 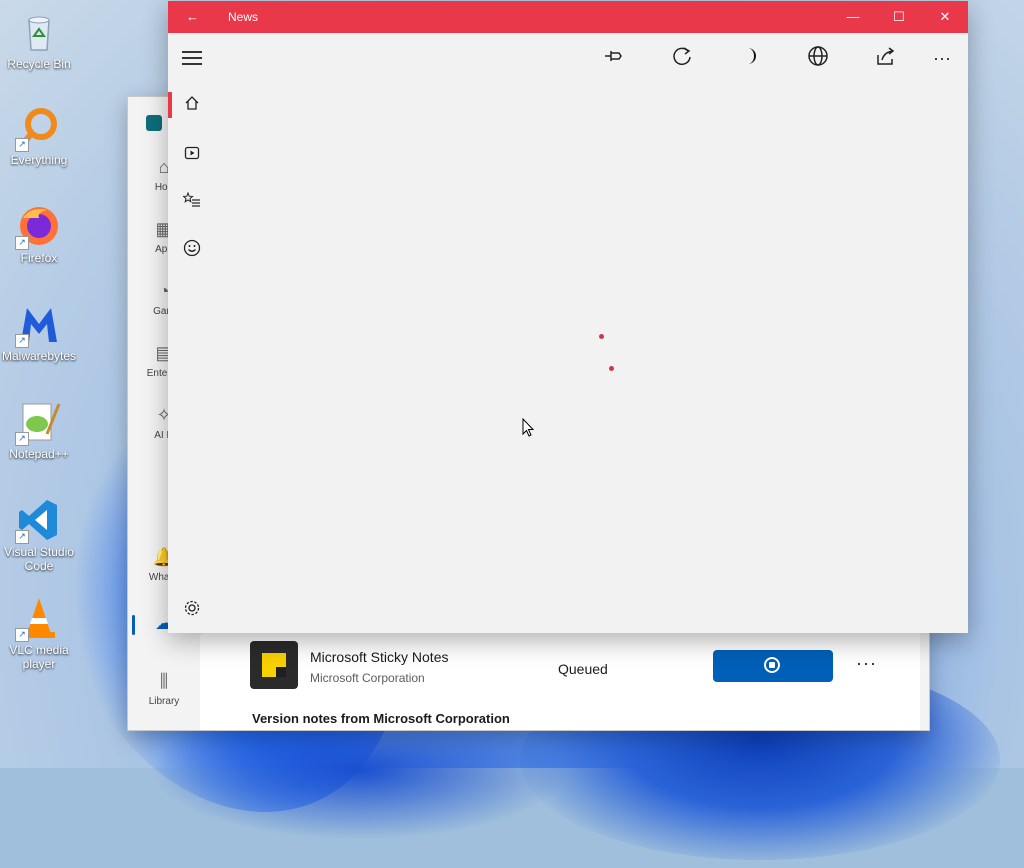 What do you see at coordinates (886, 58) in the screenshot?
I see `share-icon` at bounding box center [886, 58].